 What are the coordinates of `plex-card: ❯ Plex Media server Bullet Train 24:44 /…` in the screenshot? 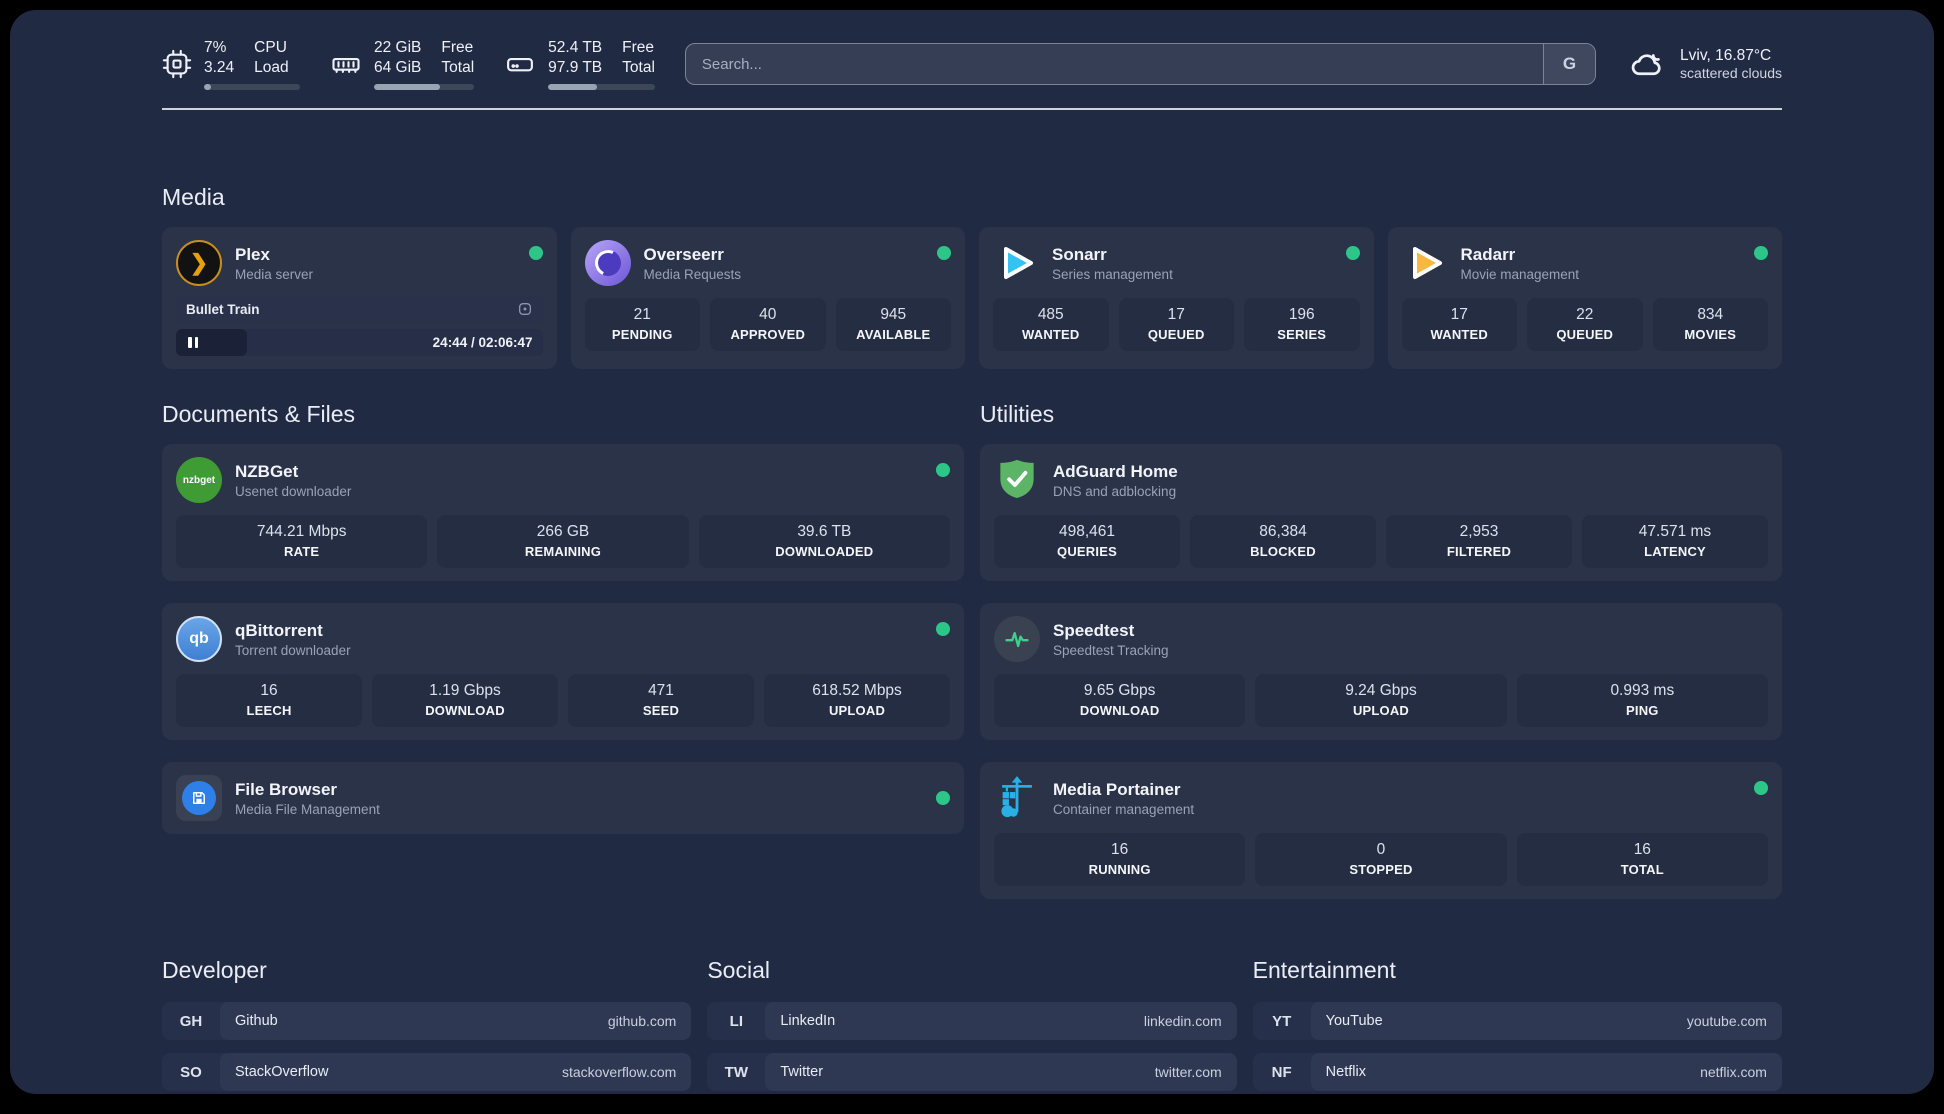 It's located at (359, 298).